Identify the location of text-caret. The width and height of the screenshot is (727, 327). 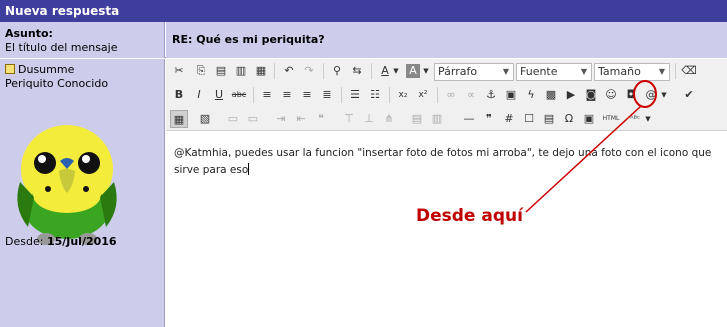
(249, 169).